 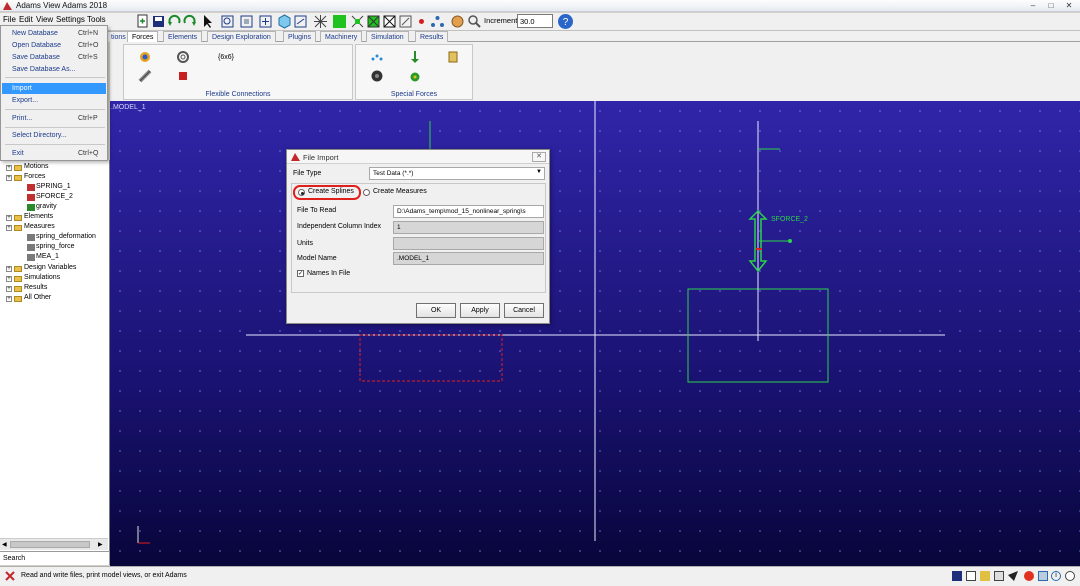 I want to click on tree-item-spring-1: SPRING_1, so click(x=53, y=186).